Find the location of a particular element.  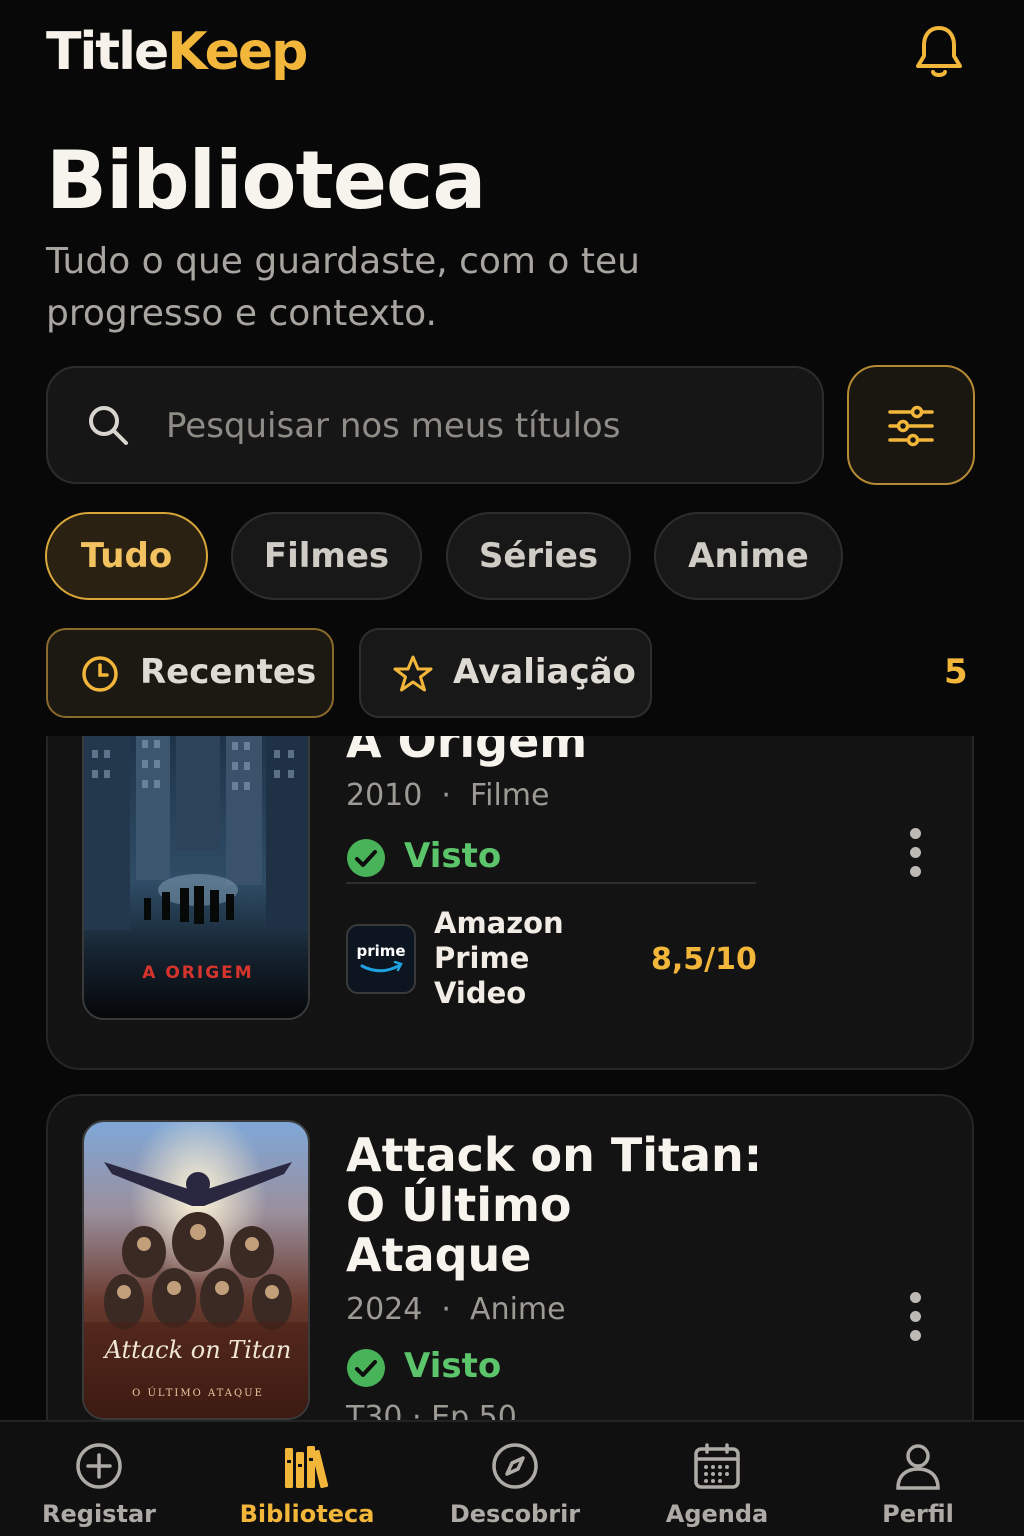

nav-perfil: Perfil is located at coordinates (918, 1479).